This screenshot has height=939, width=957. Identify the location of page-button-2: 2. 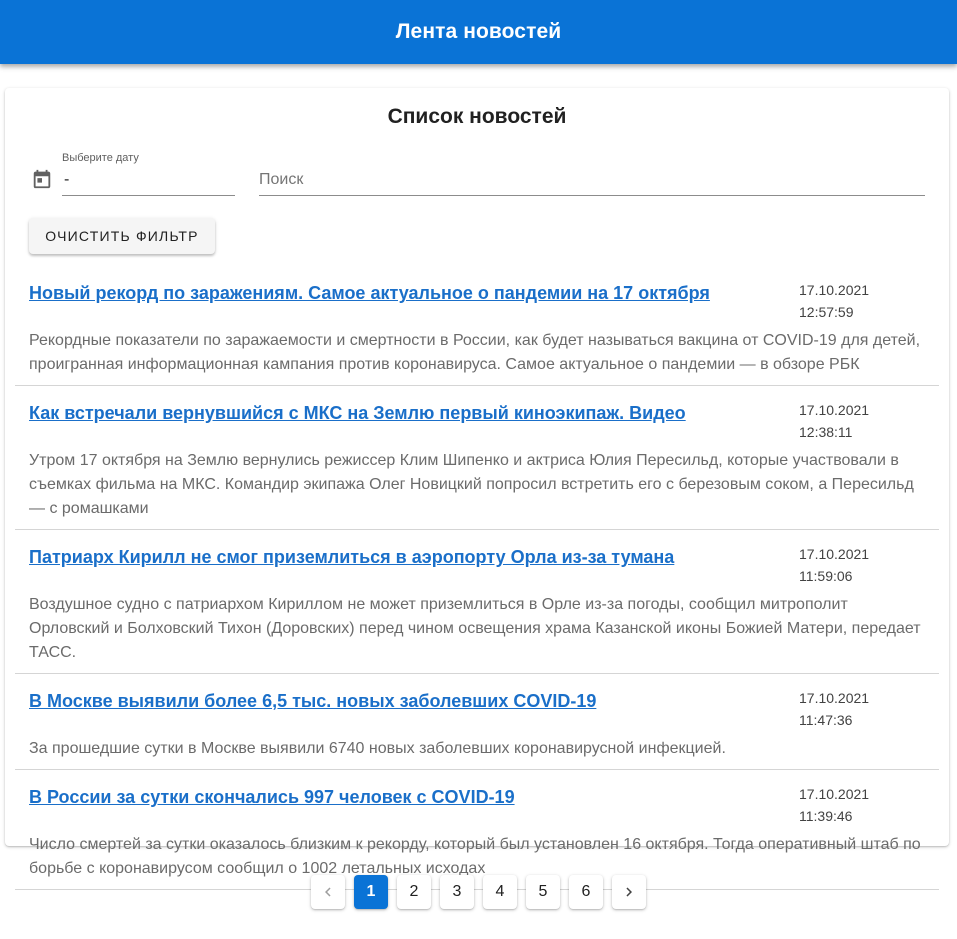
(414, 892).